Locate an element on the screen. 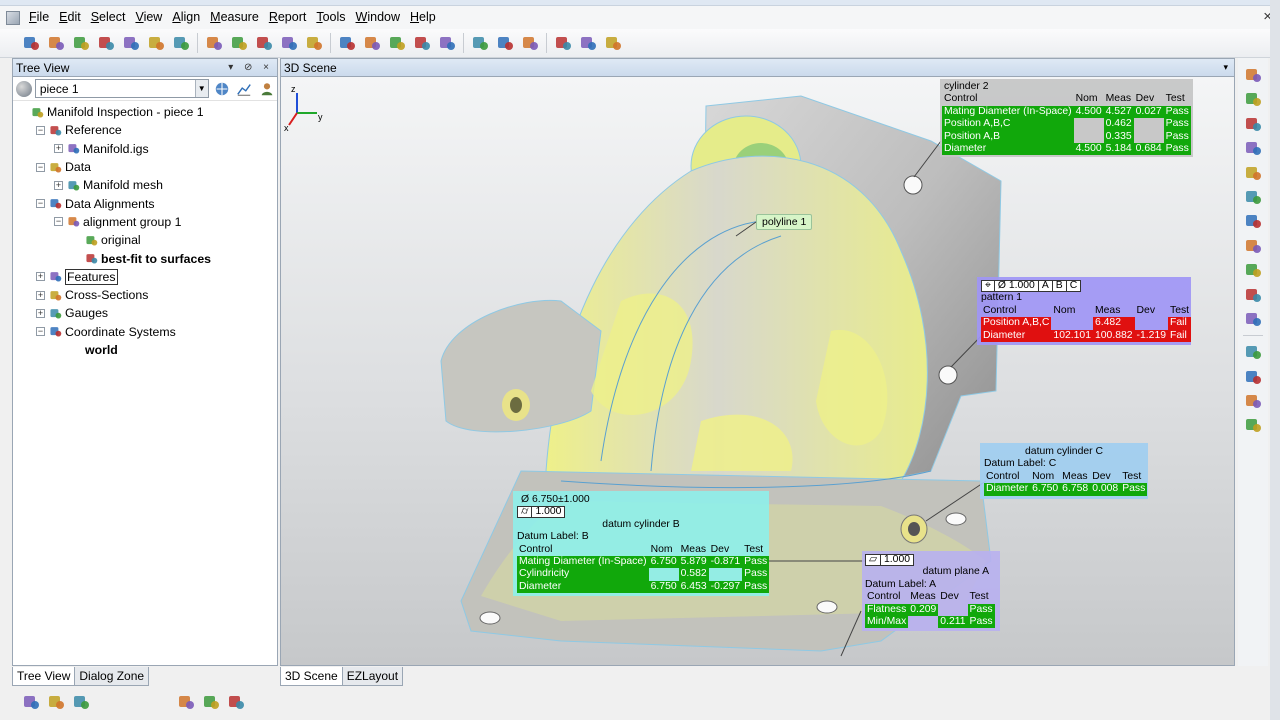 Image resolution: width=1280 pixels, height=720 pixels. display-active-icon is located at coordinates (1253, 270).